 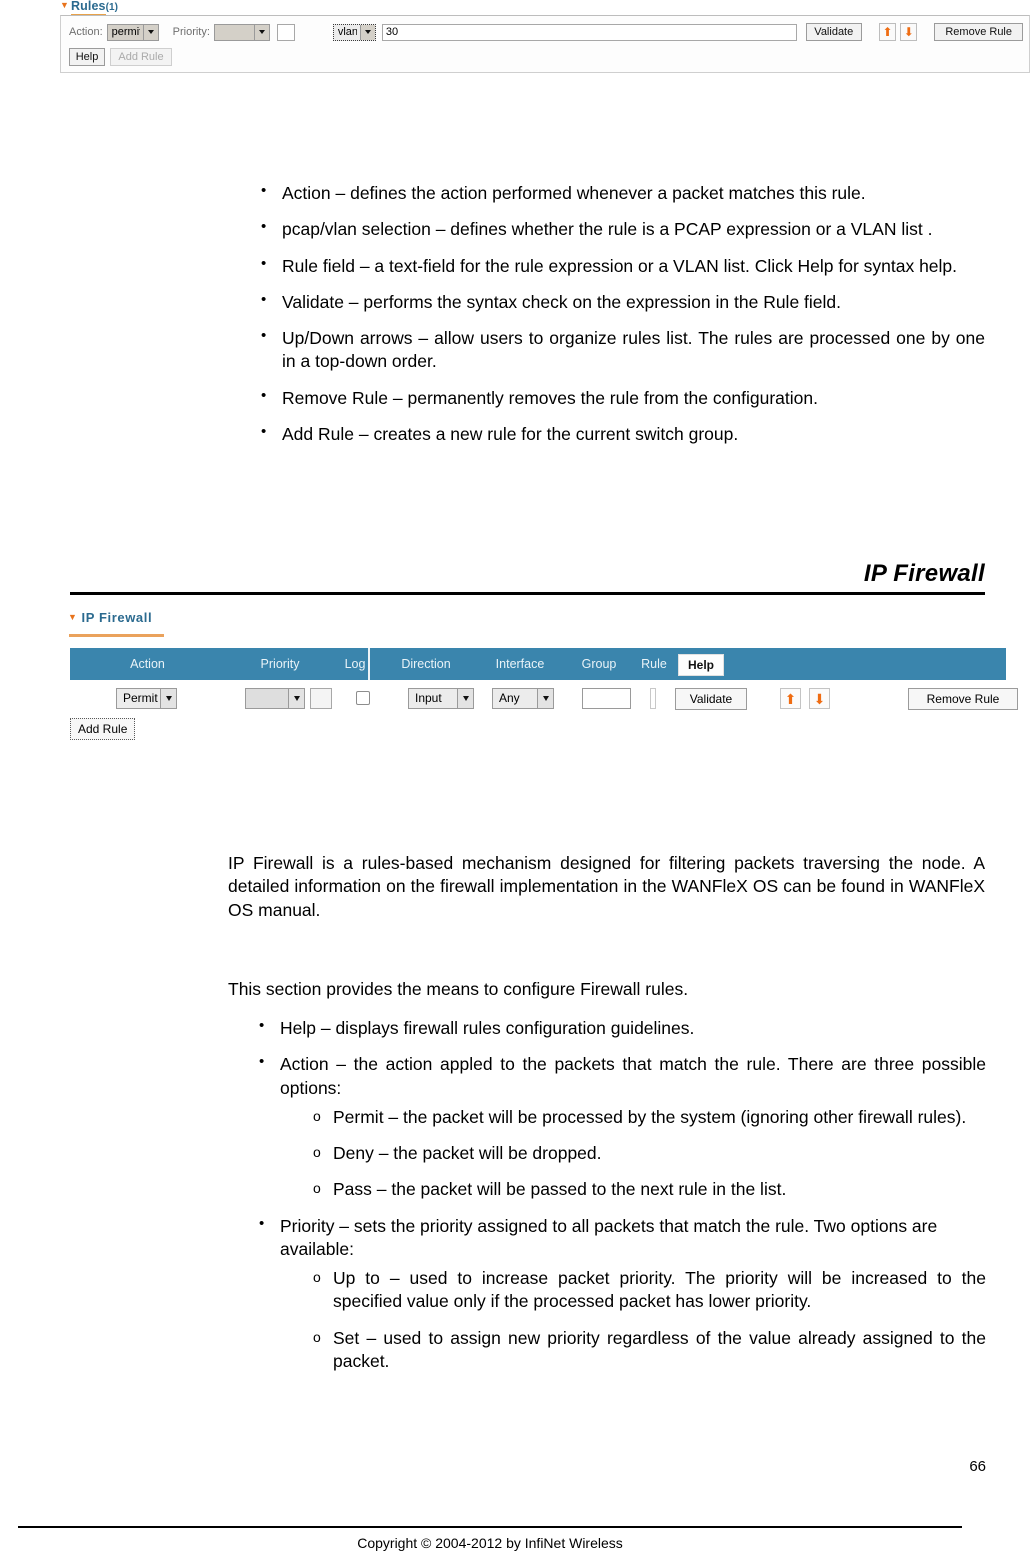 What do you see at coordinates (112, 7) in the screenshot?
I see `rules-count: (1)` at bounding box center [112, 7].